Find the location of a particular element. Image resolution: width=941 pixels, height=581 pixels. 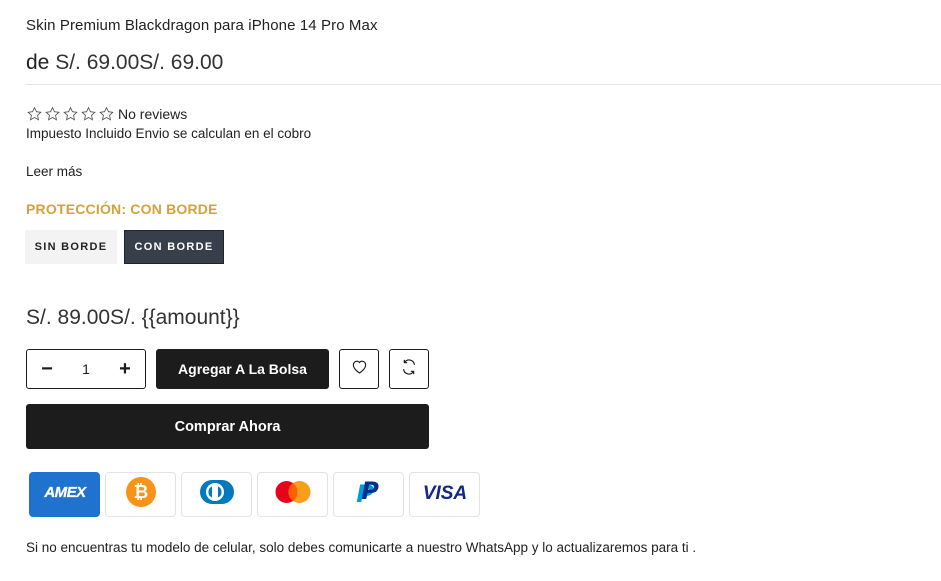

amex-icon: AMEX is located at coordinates (65, 494).